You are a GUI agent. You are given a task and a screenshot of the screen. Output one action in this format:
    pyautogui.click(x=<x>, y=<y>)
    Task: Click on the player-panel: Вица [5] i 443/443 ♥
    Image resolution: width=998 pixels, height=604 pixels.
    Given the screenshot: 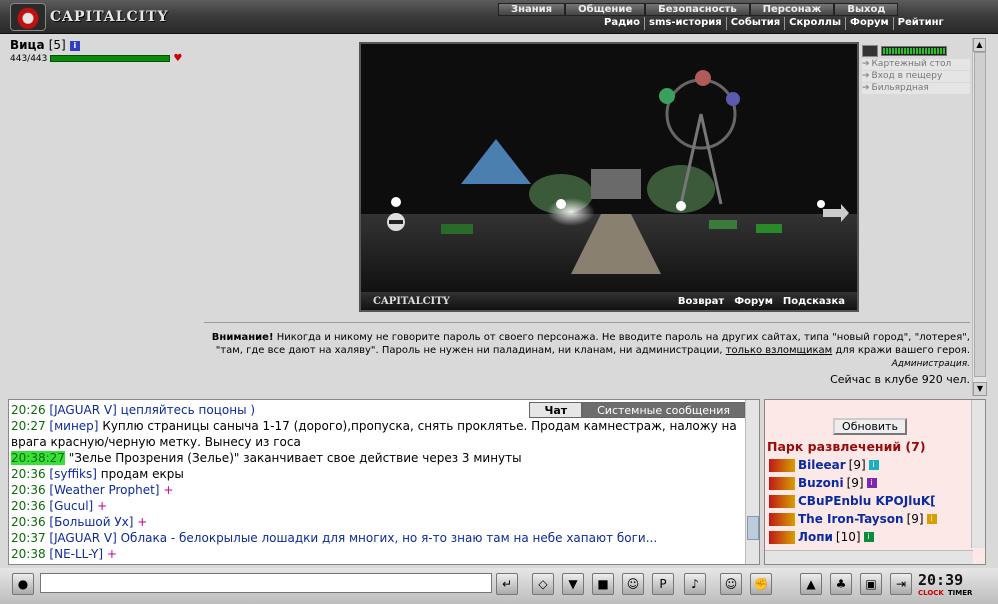 What is the action you would take?
    pyautogui.click(x=107, y=68)
    